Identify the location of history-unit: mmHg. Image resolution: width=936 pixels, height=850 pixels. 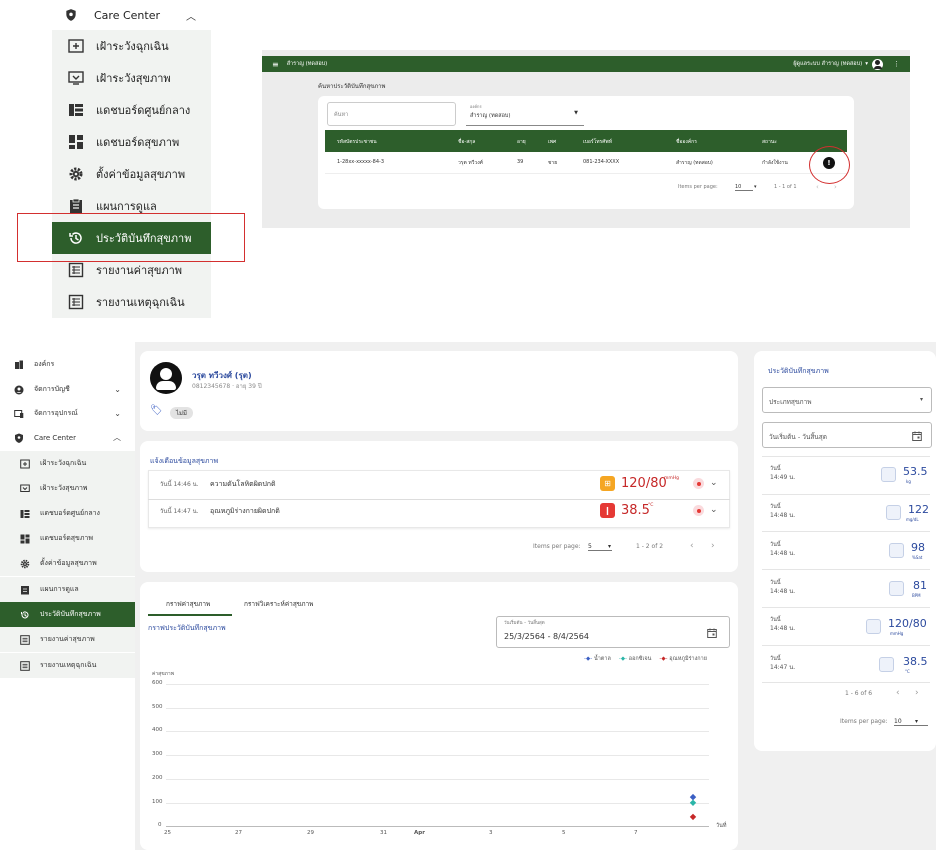
(897, 633).